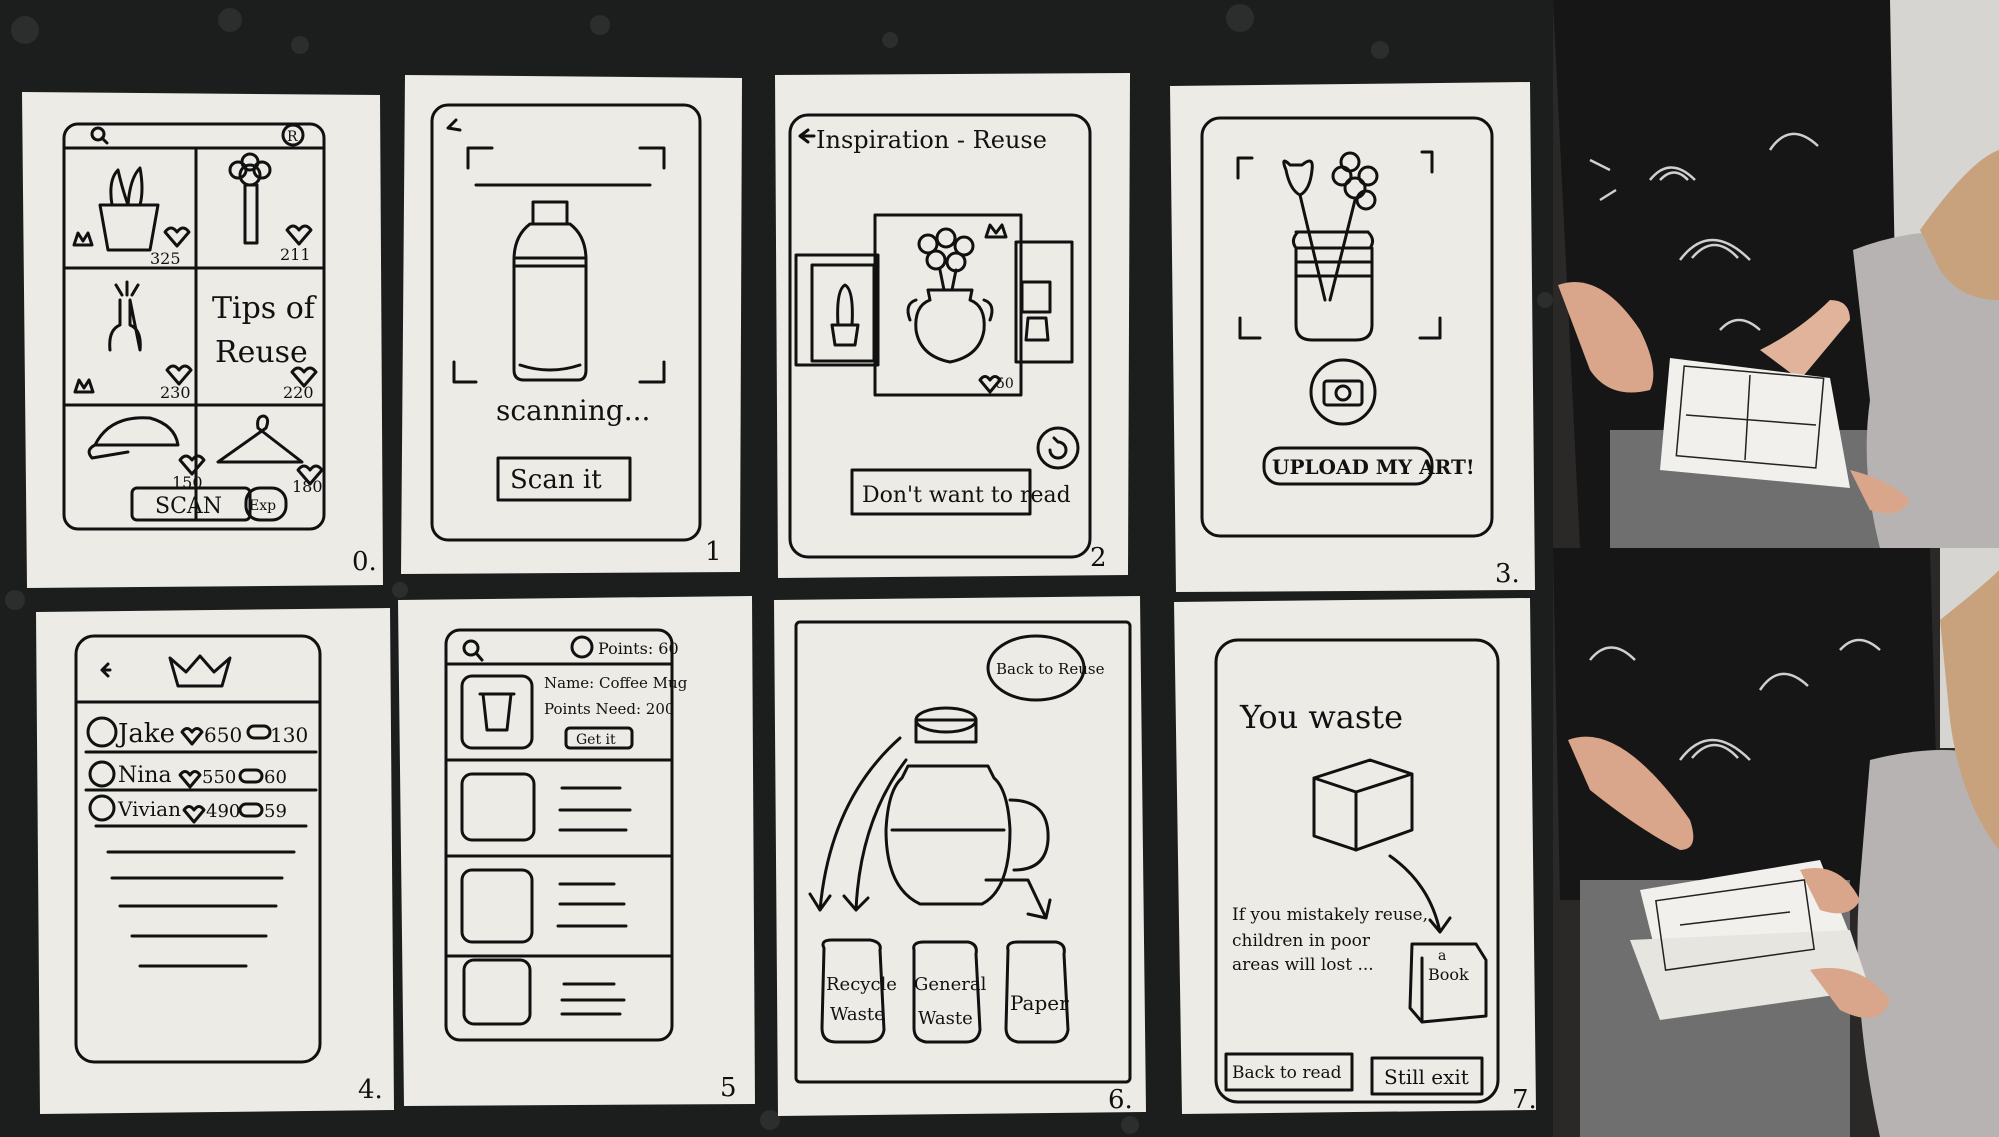  What do you see at coordinates (289, 735) in the screenshot?
I see `svg-text: 130` at bounding box center [289, 735].